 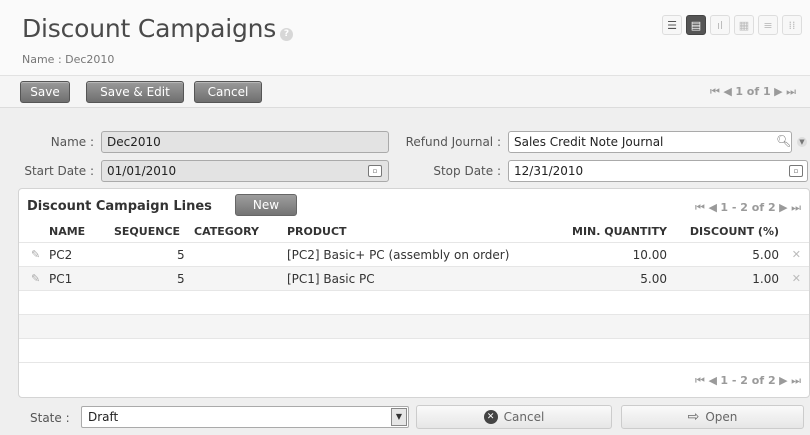 I want to click on view-switcher: ☰ ▤ ıl ▦ ≡ ⁞⁞, so click(x=732, y=25).